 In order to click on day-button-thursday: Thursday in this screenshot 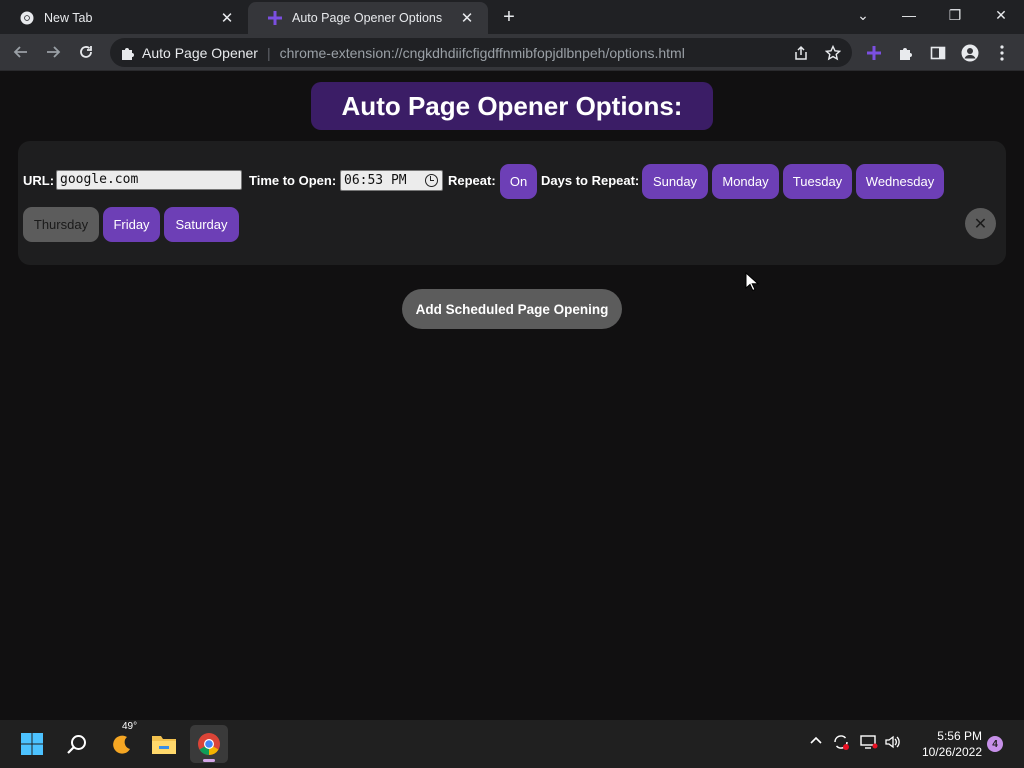, I will do `click(61, 224)`.